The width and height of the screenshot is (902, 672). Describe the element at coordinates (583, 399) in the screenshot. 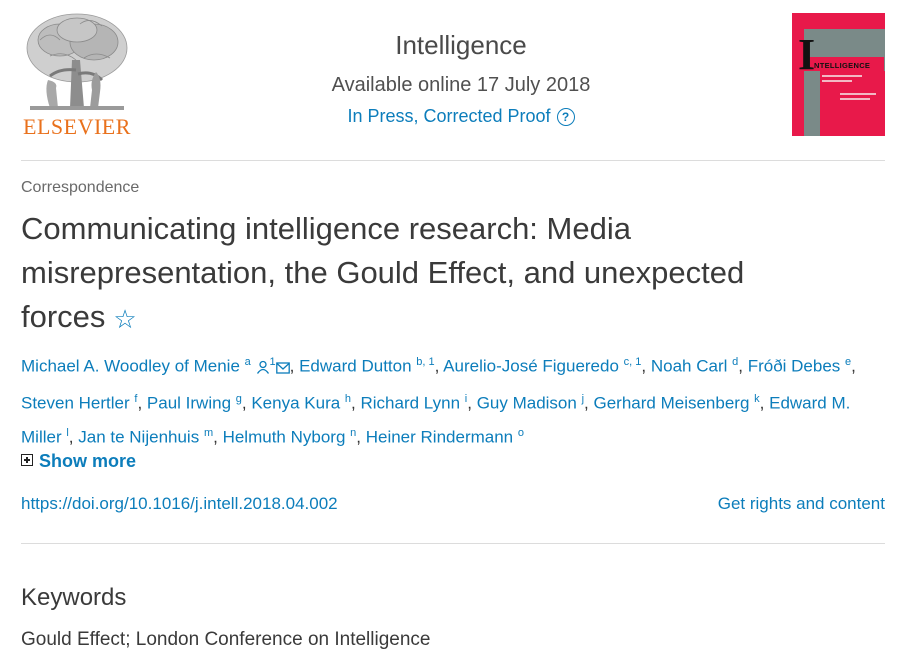

I see `author-affiliation-sup: j` at that location.